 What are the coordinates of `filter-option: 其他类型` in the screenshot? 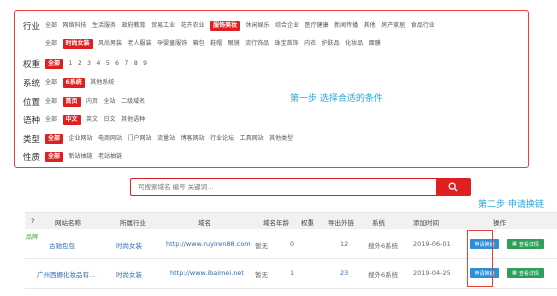 It's located at (281, 139).